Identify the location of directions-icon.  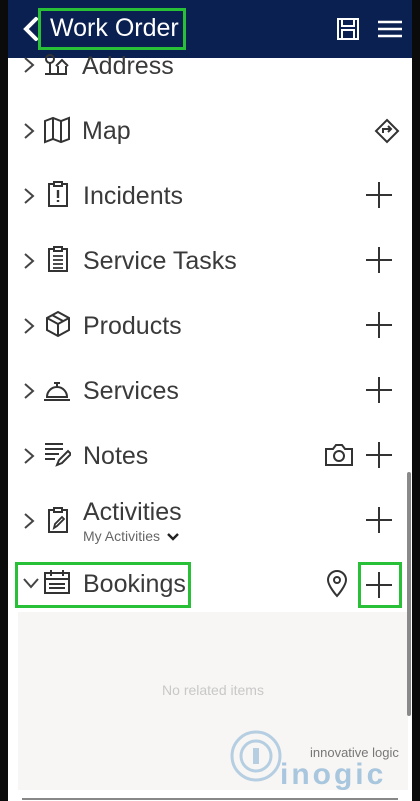
(387, 131).